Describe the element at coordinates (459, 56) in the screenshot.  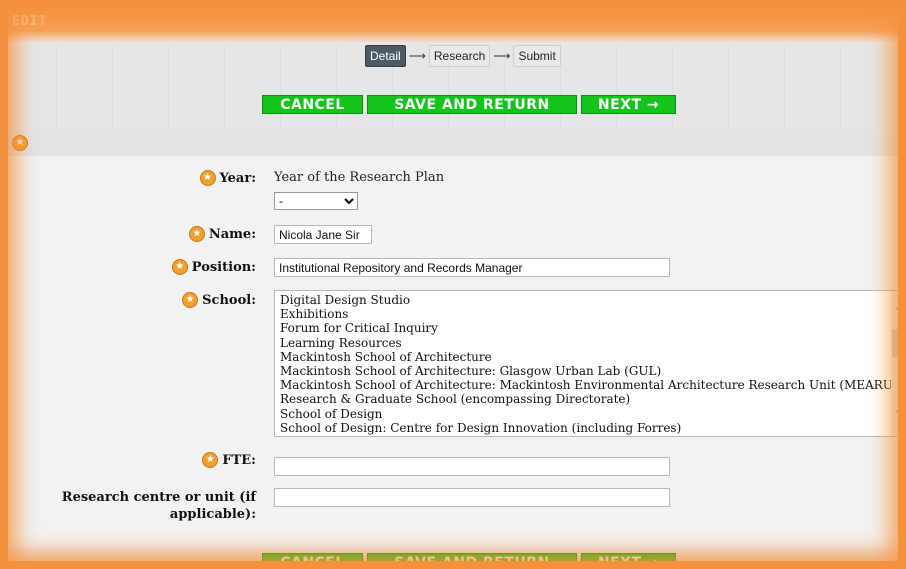
I see `step-research: Research` at that location.